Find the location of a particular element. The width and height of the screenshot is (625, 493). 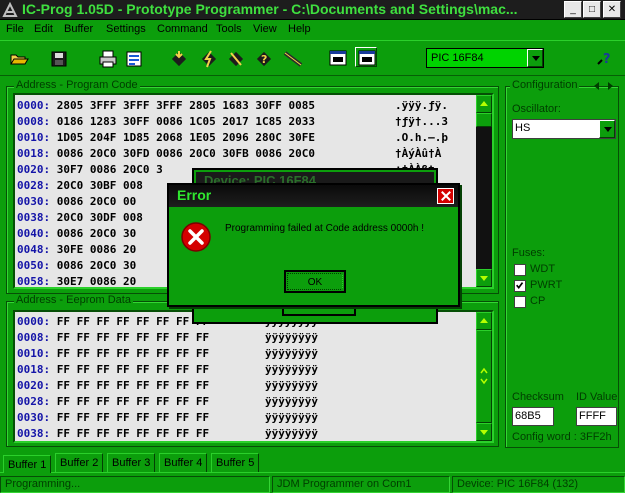

program-chip-icon is located at coordinates (209, 59).